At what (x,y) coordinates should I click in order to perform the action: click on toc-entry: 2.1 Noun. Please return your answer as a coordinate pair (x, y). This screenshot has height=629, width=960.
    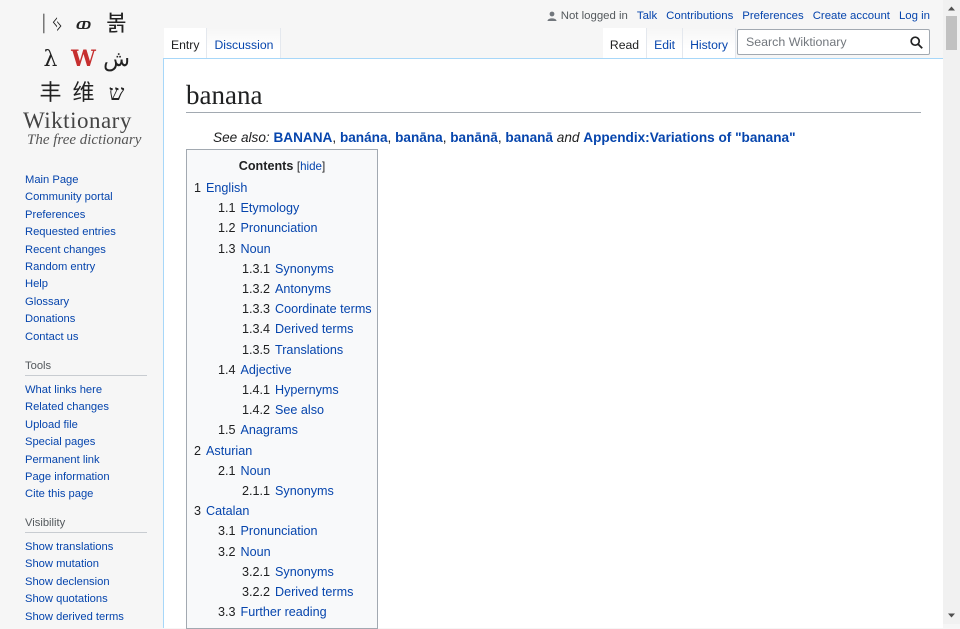
    Looking at the image, I should click on (244, 471).